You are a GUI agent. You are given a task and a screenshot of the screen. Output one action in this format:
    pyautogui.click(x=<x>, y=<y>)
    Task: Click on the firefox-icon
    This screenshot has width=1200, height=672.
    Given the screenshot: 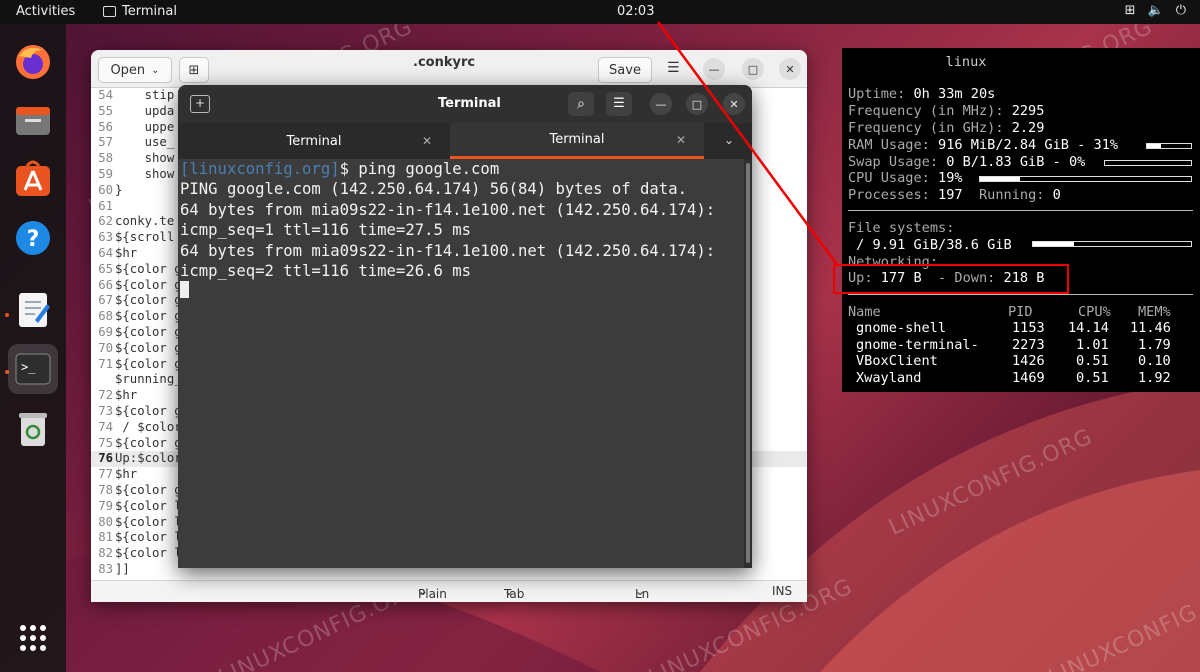 What is the action you would take?
    pyautogui.click(x=33, y=62)
    